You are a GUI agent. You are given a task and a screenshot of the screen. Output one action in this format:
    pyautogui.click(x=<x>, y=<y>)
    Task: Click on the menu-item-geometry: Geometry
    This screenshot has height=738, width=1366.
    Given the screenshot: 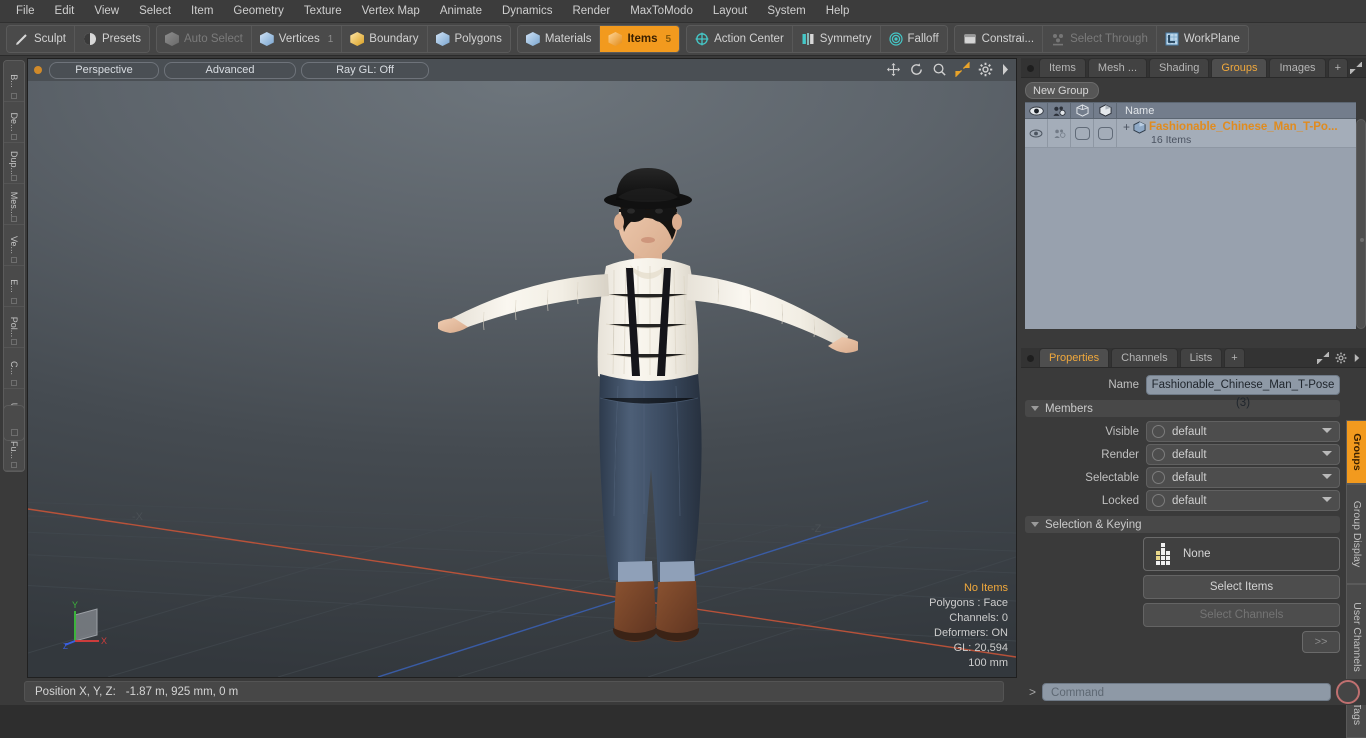 What is the action you would take?
    pyautogui.click(x=258, y=11)
    